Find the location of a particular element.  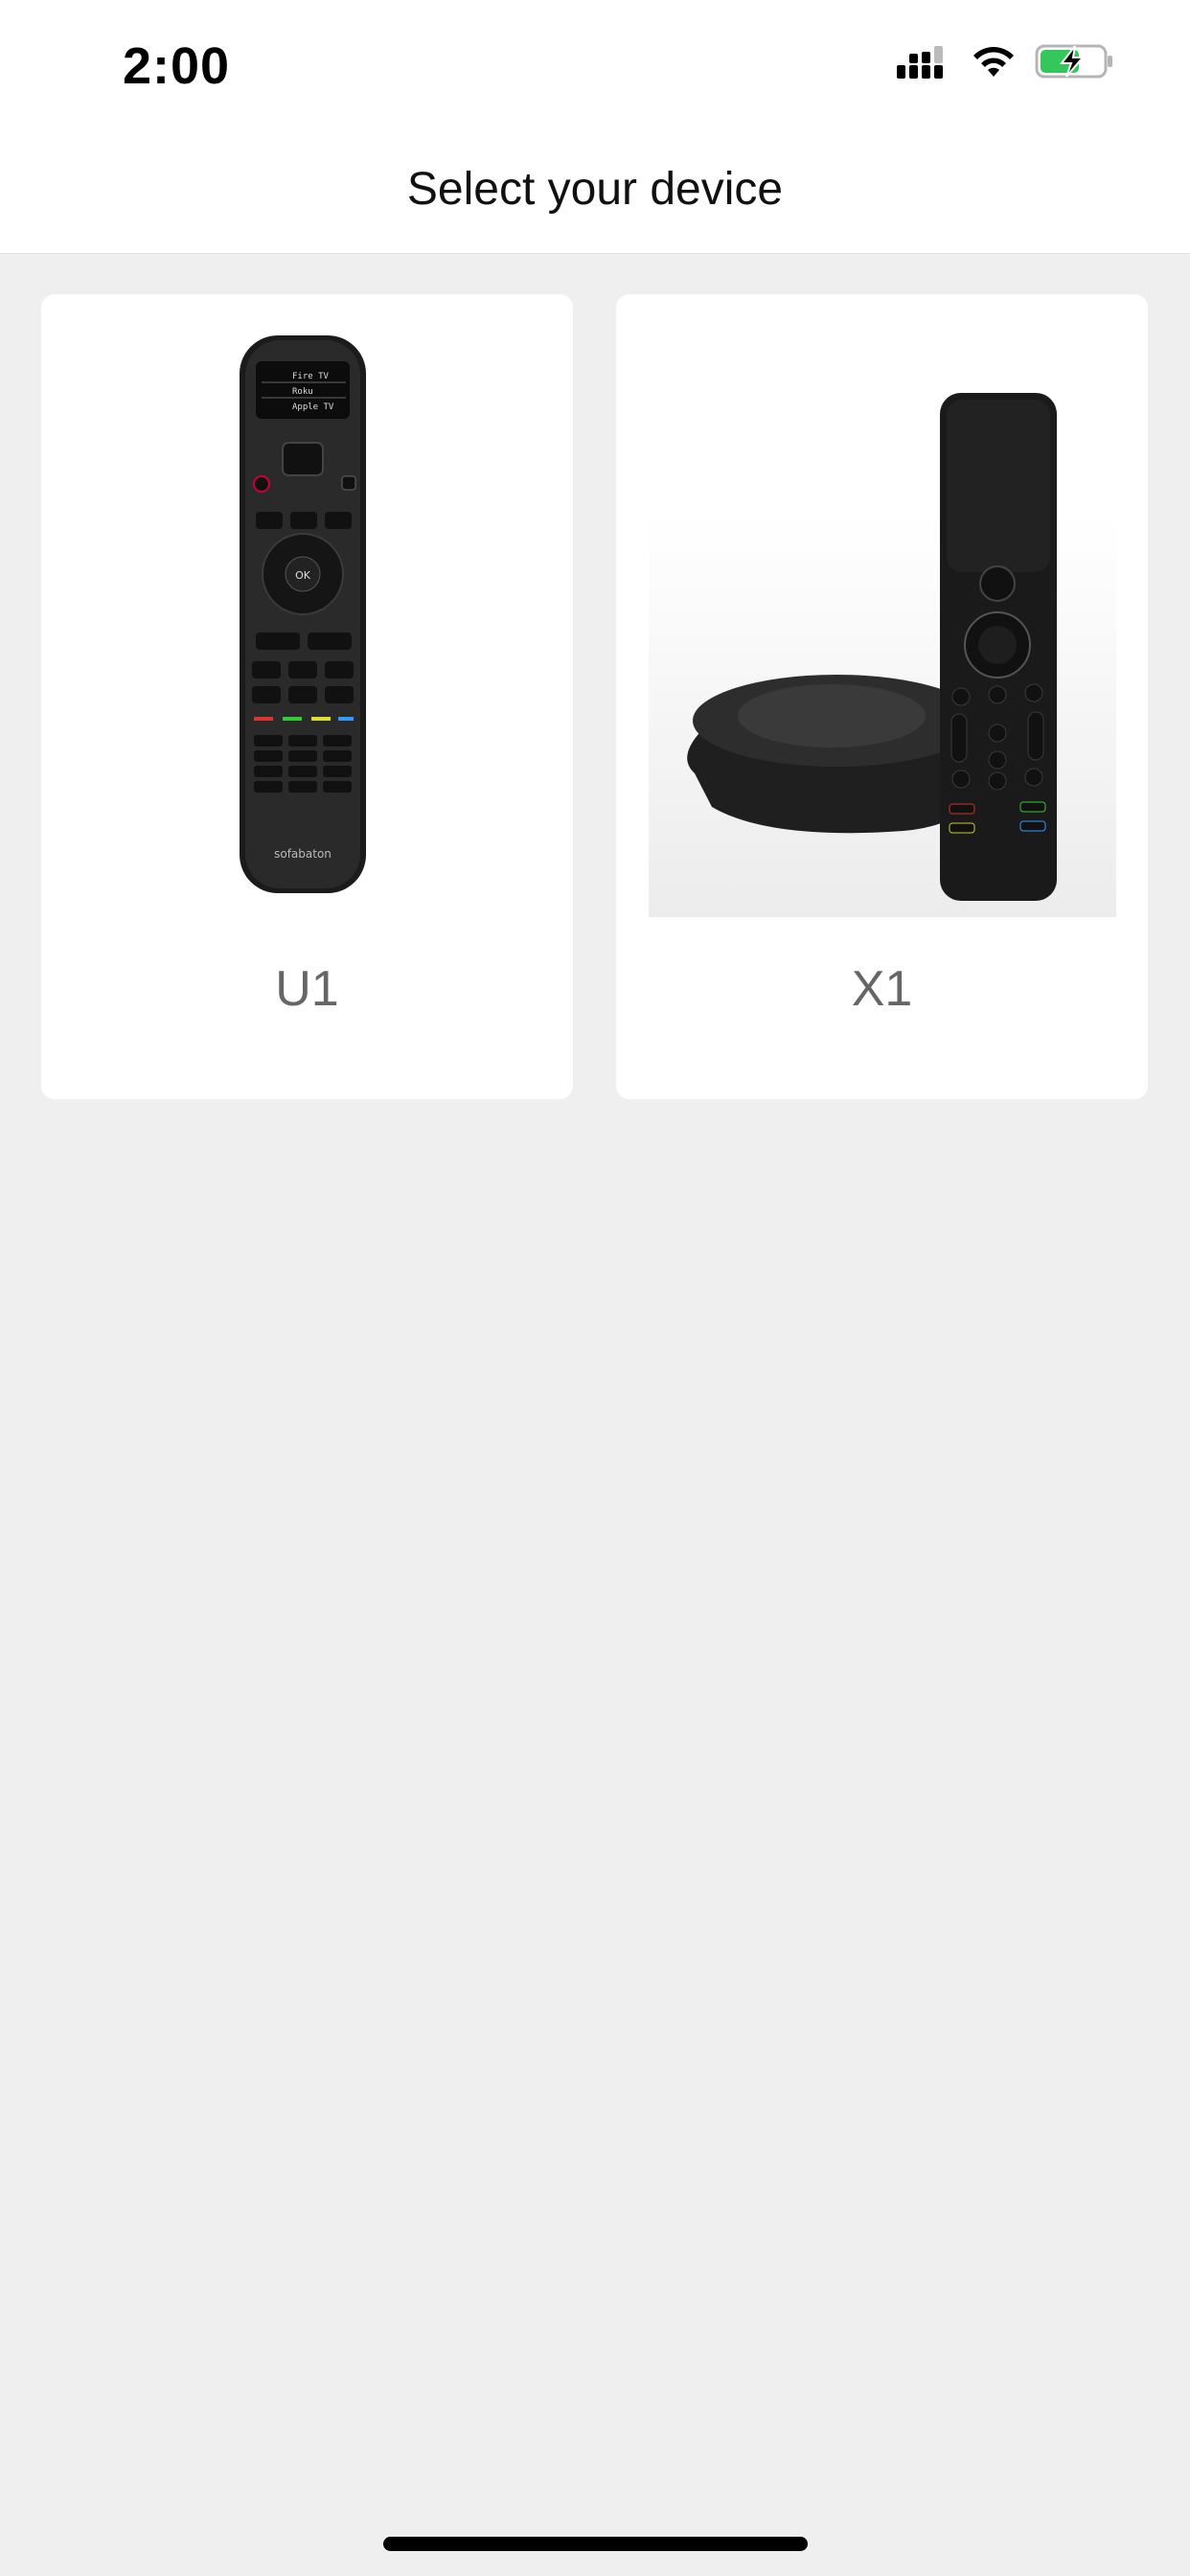

device-card-u1: Fire TV Roku Apple TV OK sofabaton U1 is located at coordinates (307, 696).